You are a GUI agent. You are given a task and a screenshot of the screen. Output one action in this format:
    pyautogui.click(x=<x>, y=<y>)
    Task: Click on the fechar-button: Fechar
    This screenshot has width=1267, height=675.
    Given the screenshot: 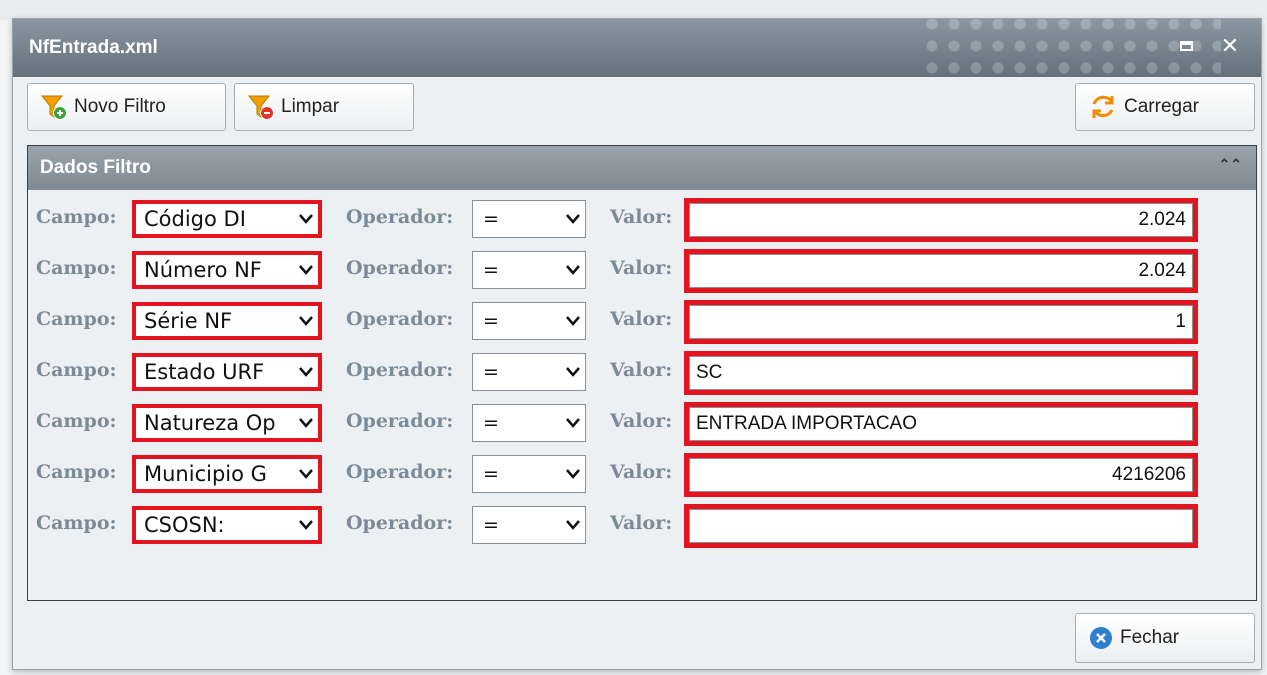 What is the action you would take?
    pyautogui.click(x=1165, y=638)
    